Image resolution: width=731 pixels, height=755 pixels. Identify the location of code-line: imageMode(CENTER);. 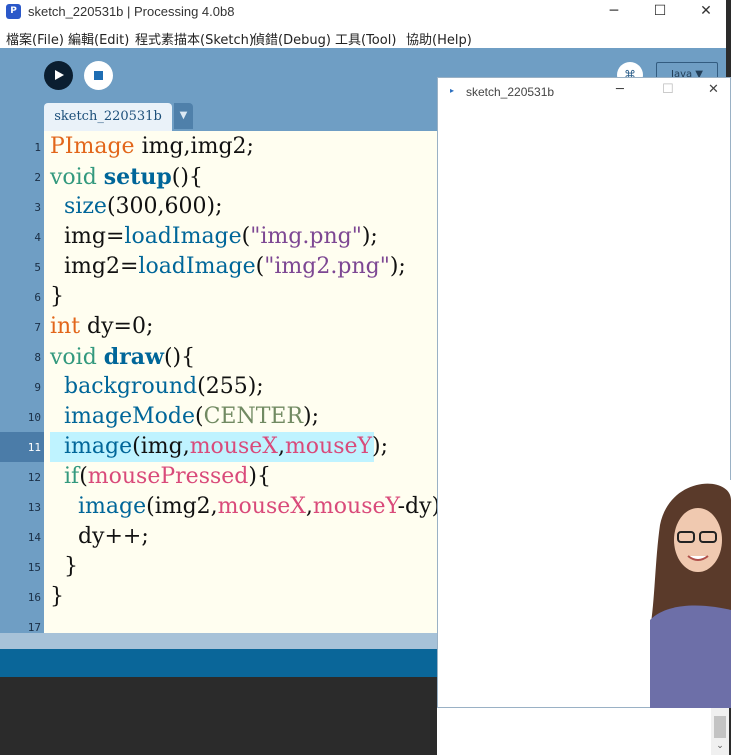
(184, 417).